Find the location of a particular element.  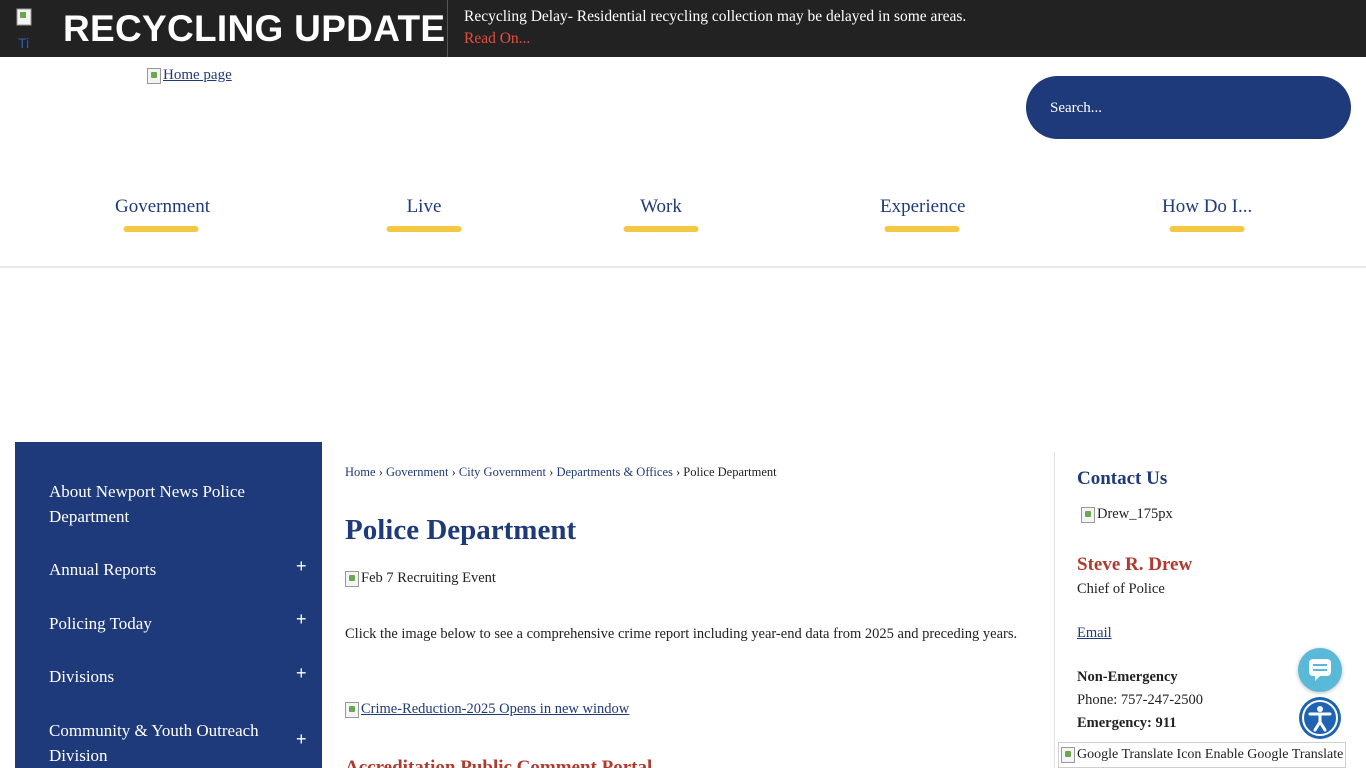

home-page-alt-text: Home page is located at coordinates (197, 75).